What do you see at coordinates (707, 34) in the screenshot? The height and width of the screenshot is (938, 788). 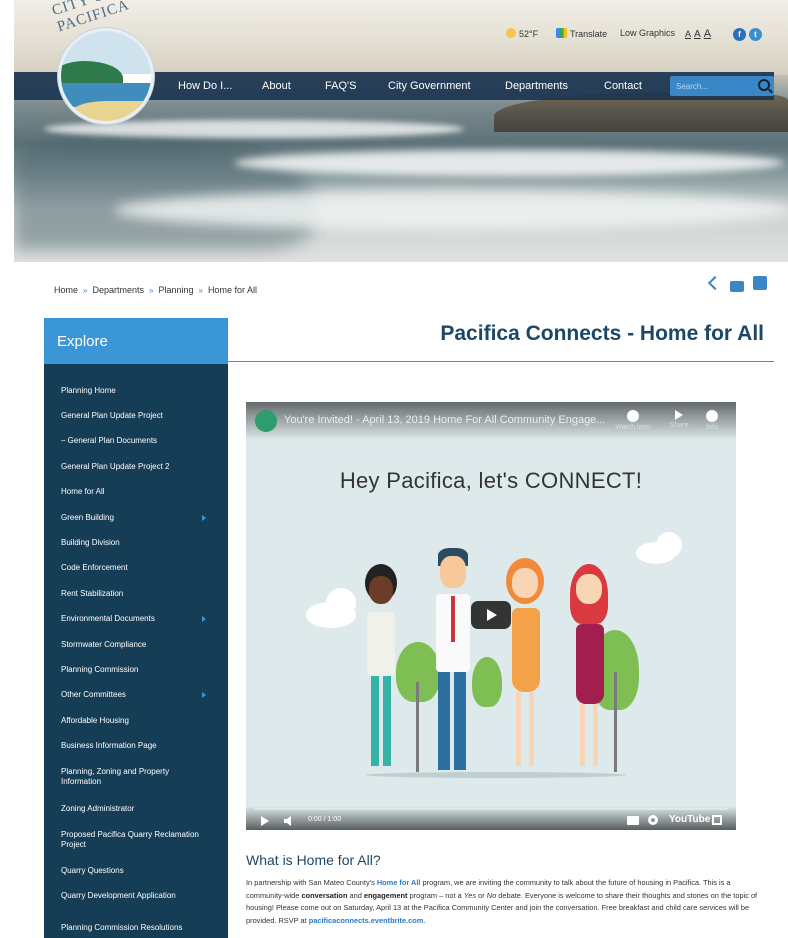 I see `font-size-large: A` at bounding box center [707, 34].